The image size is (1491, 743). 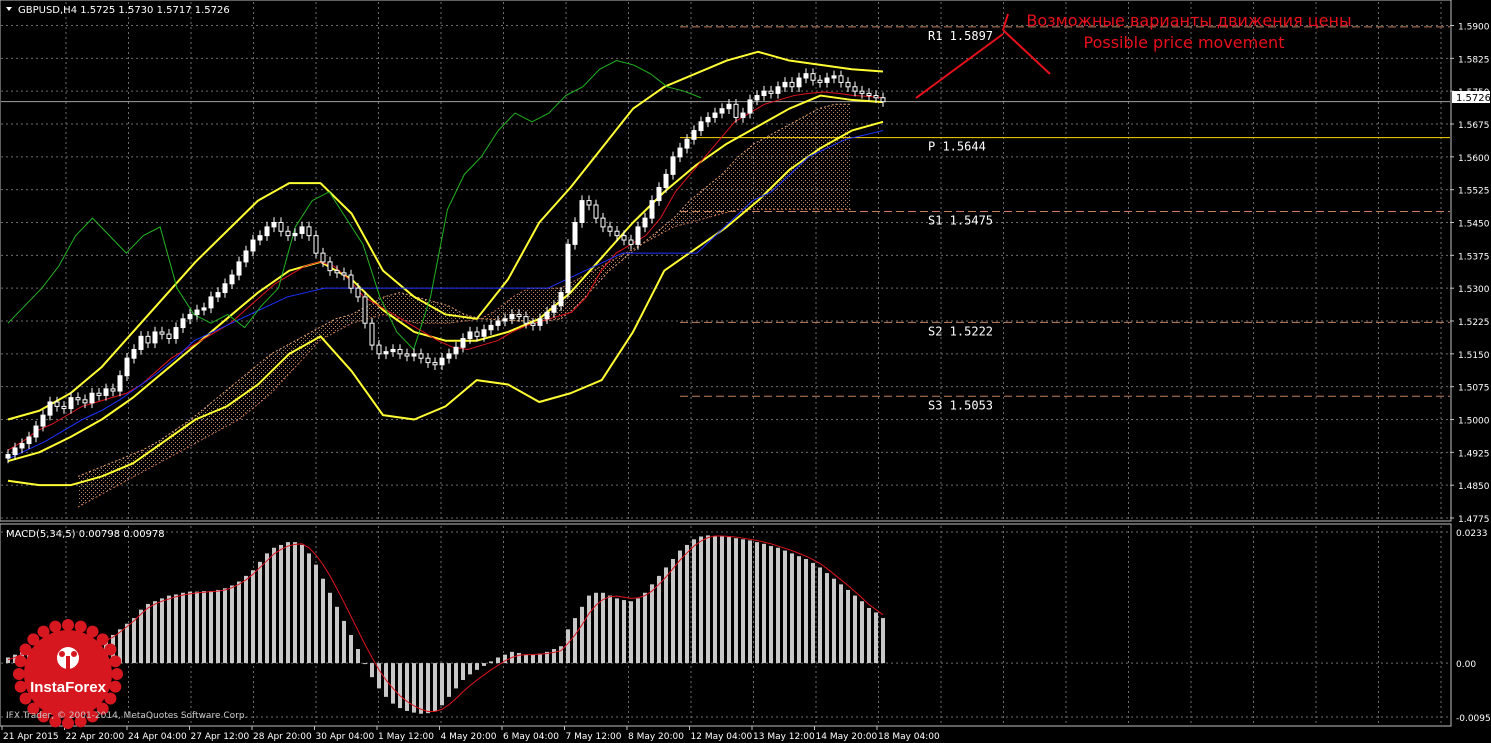 I want to click on x-tick-label: 30 Apr 04:00, so click(x=345, y=737).